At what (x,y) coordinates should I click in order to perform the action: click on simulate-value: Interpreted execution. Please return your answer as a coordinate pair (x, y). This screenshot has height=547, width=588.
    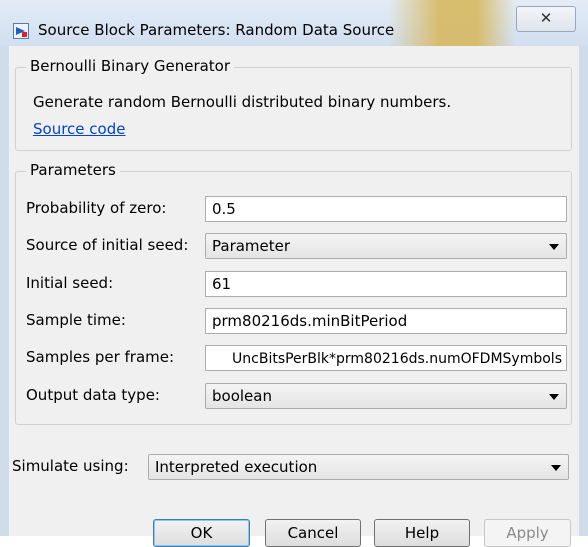
    Looking at the image, I should click on (236, 467).